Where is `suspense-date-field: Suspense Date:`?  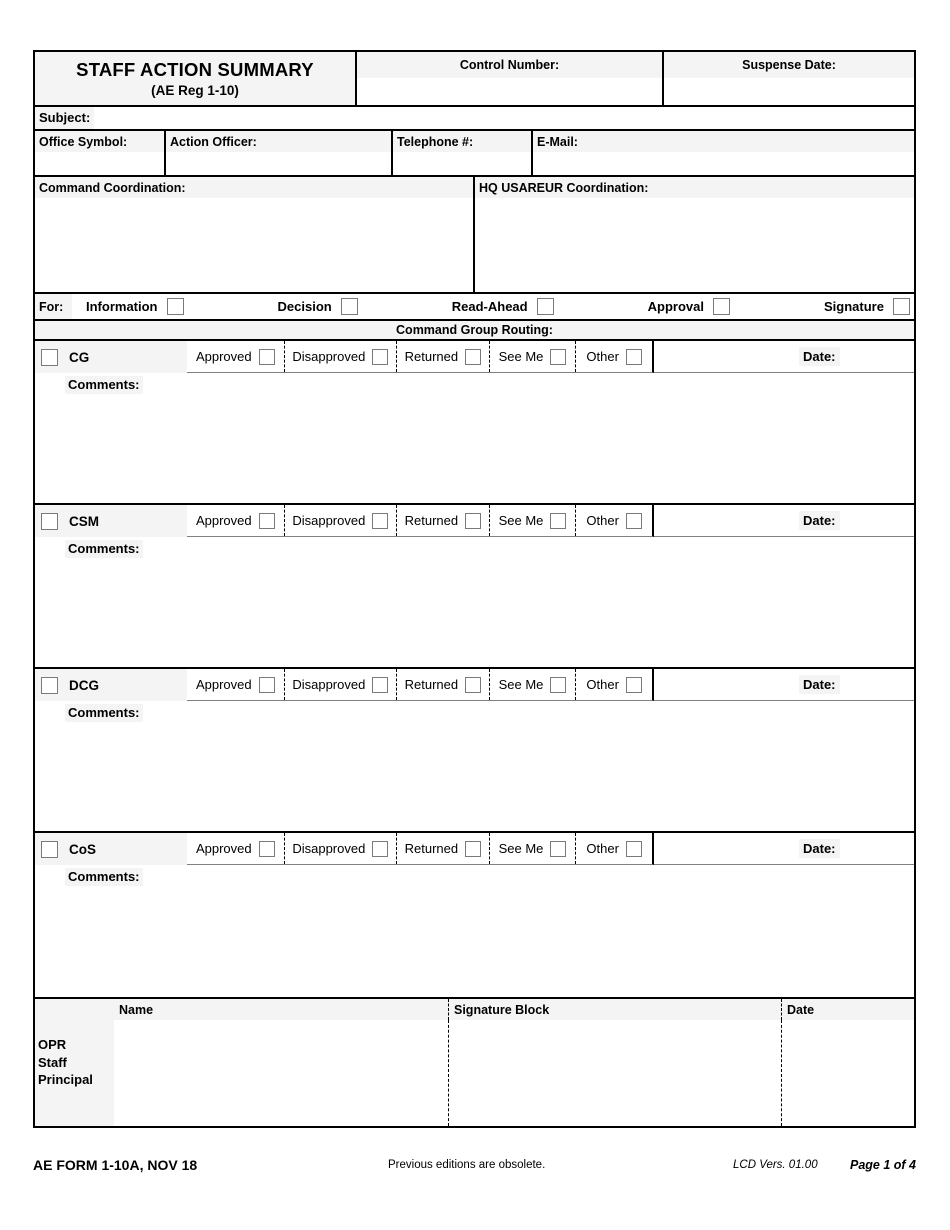 suspense-date-field: Suspense Date: is located at coordinates (789, 78).